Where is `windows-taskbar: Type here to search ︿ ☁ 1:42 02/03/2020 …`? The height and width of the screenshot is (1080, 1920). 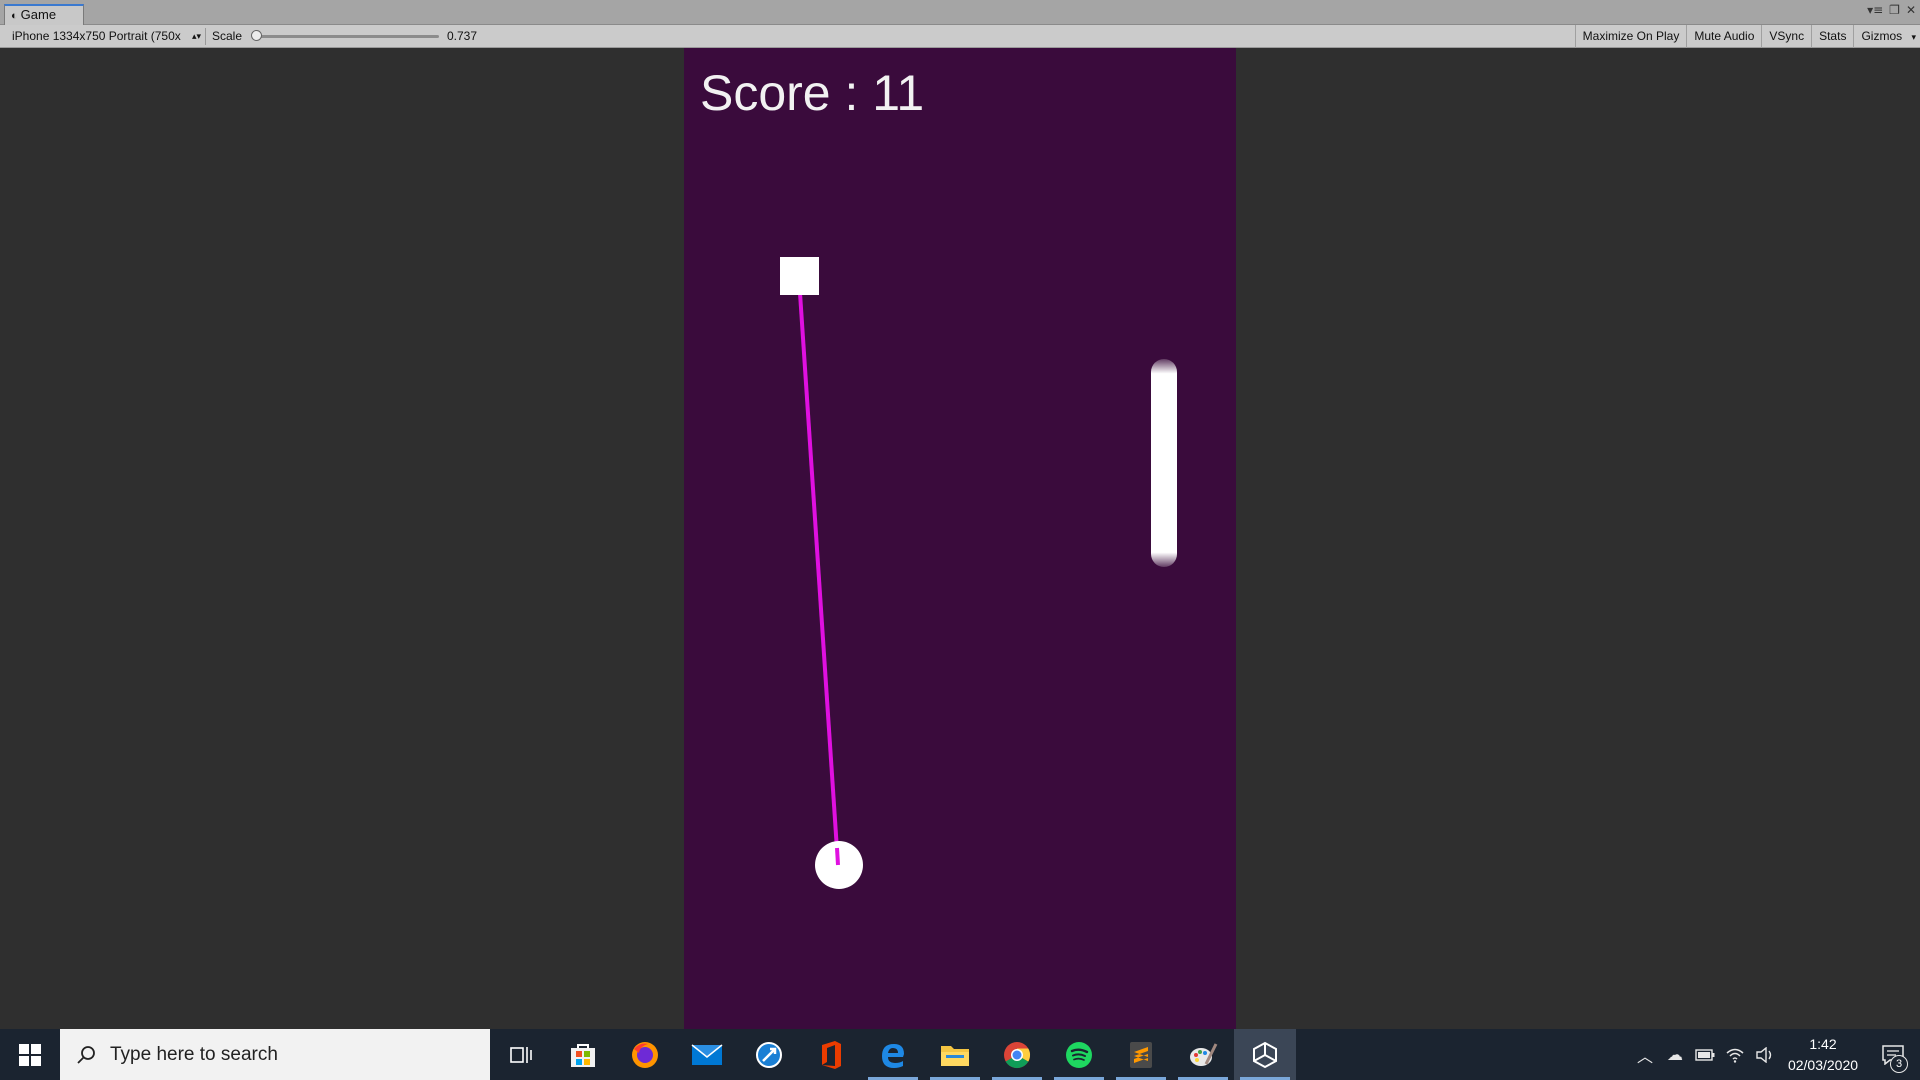
windows-taskbar: Type here to search ︿ ☁ 1:42 02/03/2020 … is located at coordinates (960, 1054).